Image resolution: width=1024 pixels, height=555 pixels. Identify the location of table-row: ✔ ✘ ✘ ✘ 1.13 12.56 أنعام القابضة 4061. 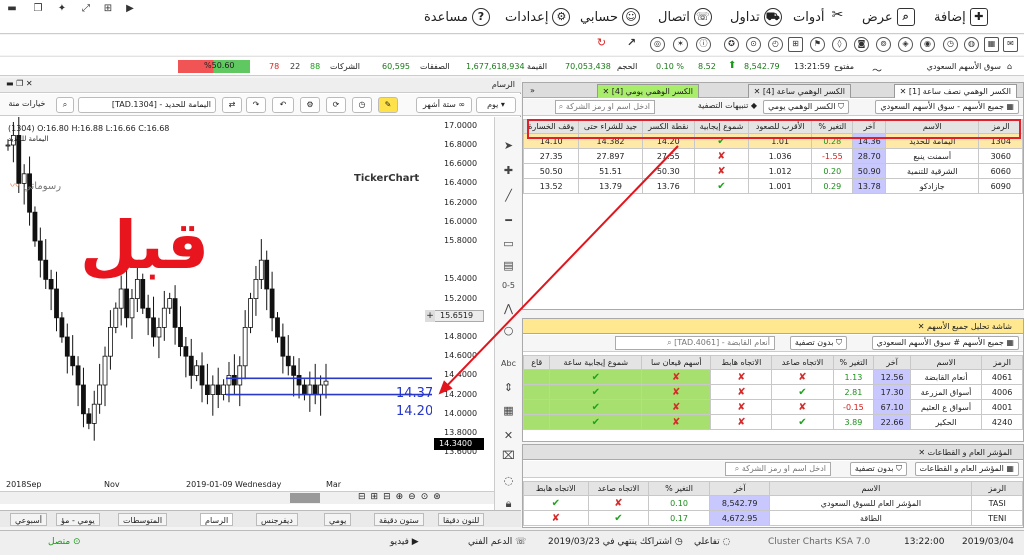
(772, 377).